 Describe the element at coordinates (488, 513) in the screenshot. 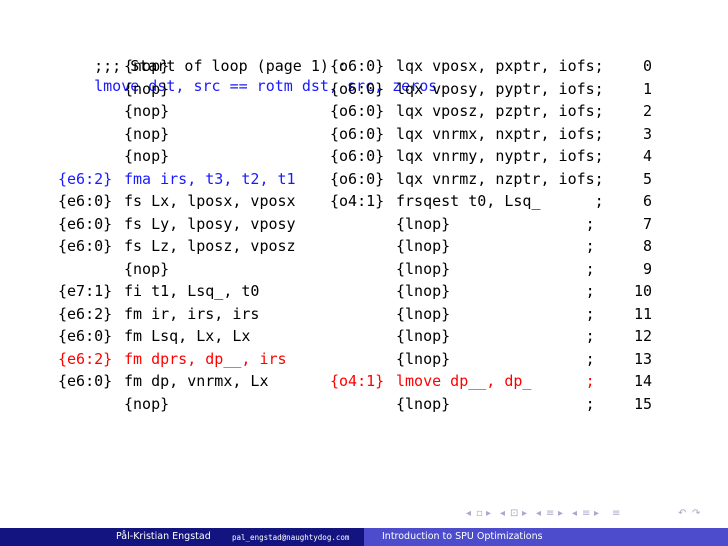

I see `nav-next-frame-icon: ▸` at that location.